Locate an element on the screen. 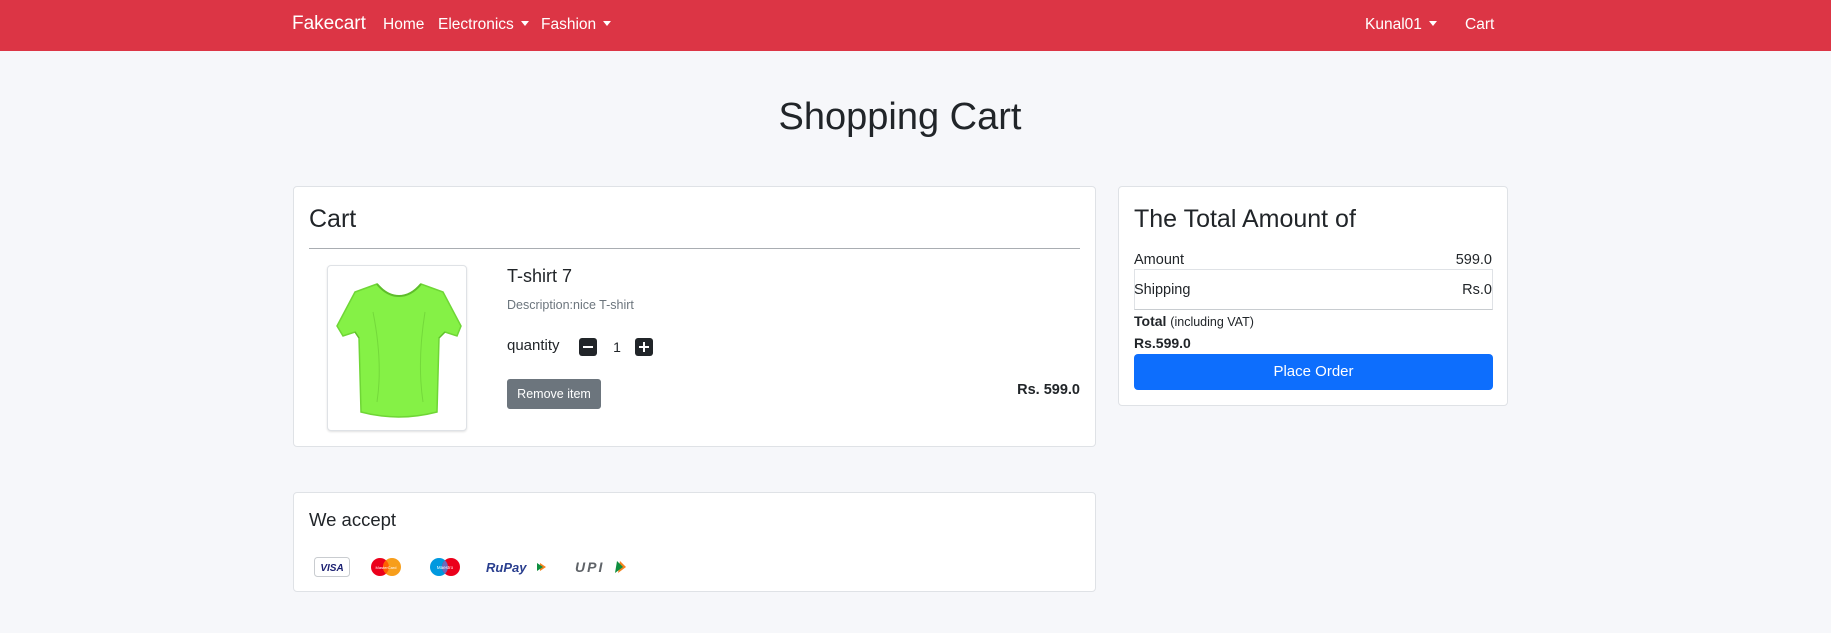  product-name: T-shirt 7 is located at coordinates (540, 276).